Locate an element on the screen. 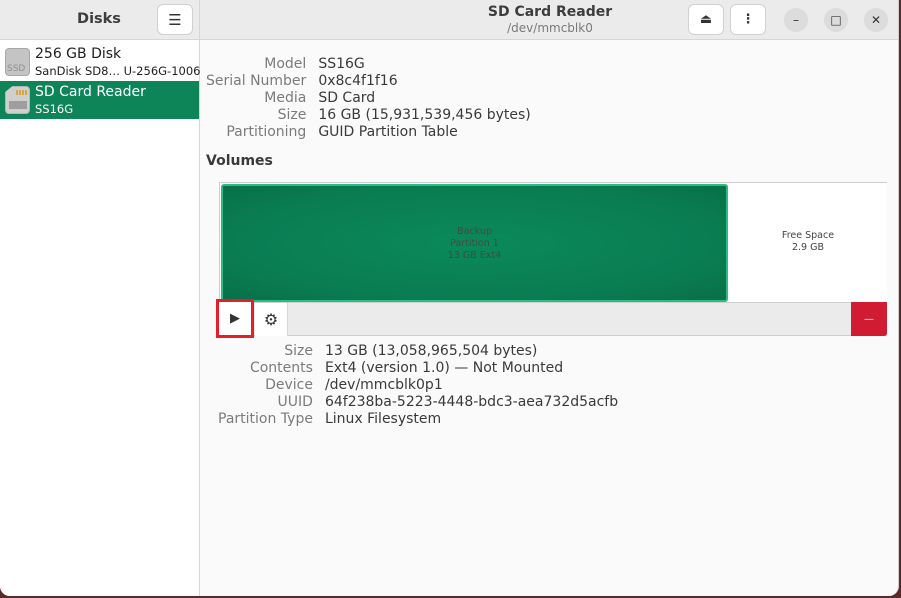 Image resolution: width=901 pixels, height=598 pixels. disk-subtitle: SS16G is located at coordinates (54, 109).